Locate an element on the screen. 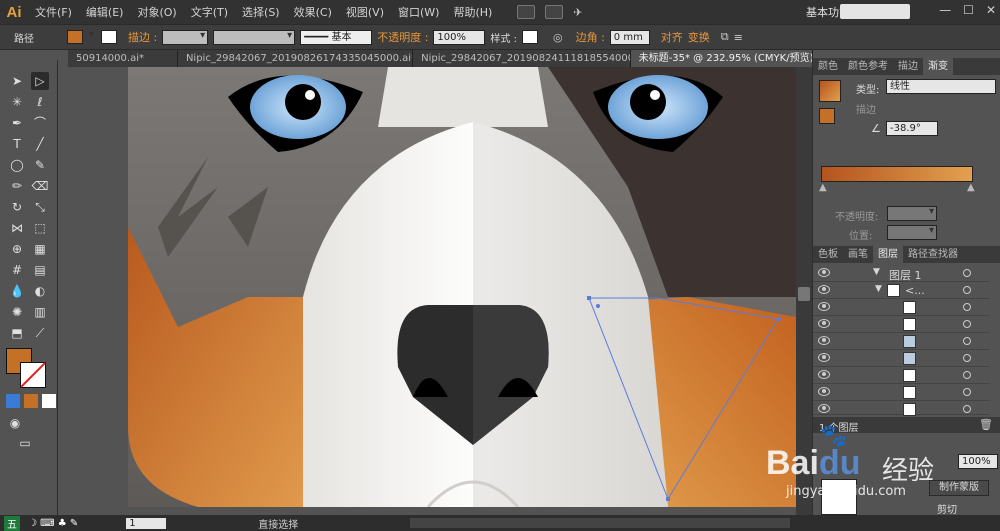 This screenshot has width=1000, height=531. symbol-sprayer-icon: ✺ is located at coordinates (17, 312).